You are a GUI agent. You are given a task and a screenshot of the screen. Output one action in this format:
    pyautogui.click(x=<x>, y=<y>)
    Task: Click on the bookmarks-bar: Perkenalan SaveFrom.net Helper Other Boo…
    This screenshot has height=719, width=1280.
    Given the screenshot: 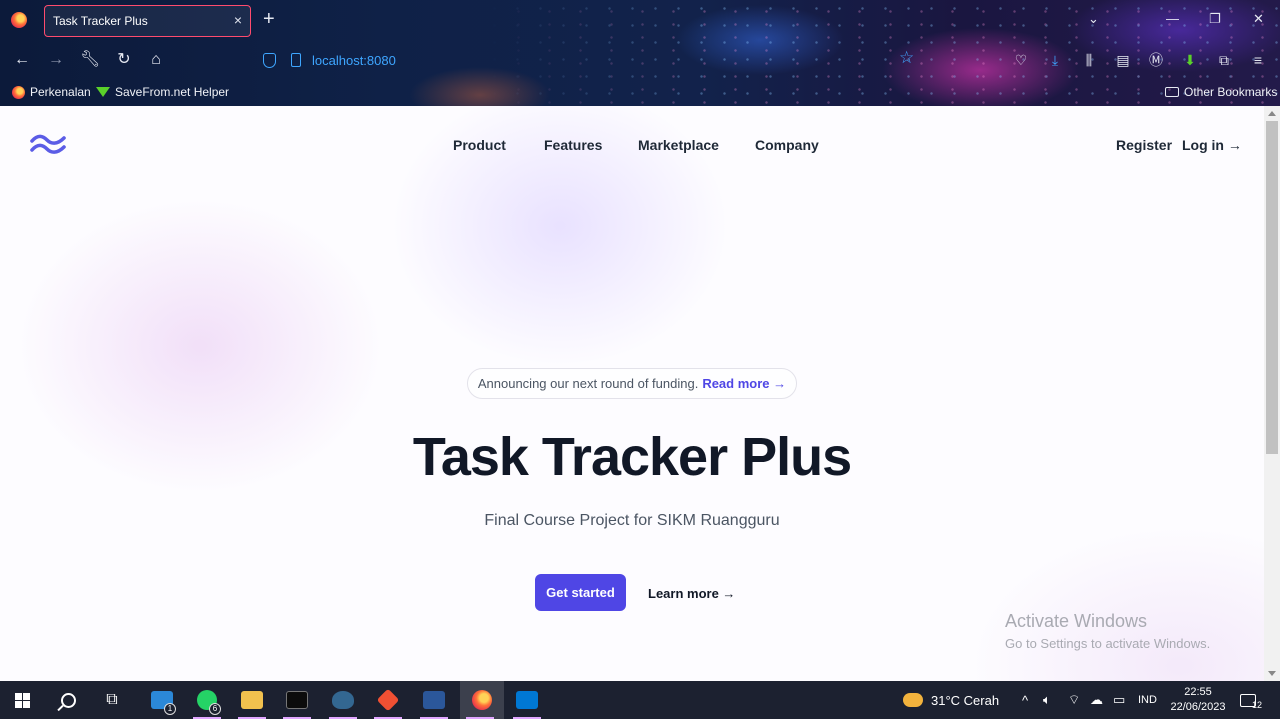 What is the action you would take?
    pyautogui.click(x=640, y=92)
    